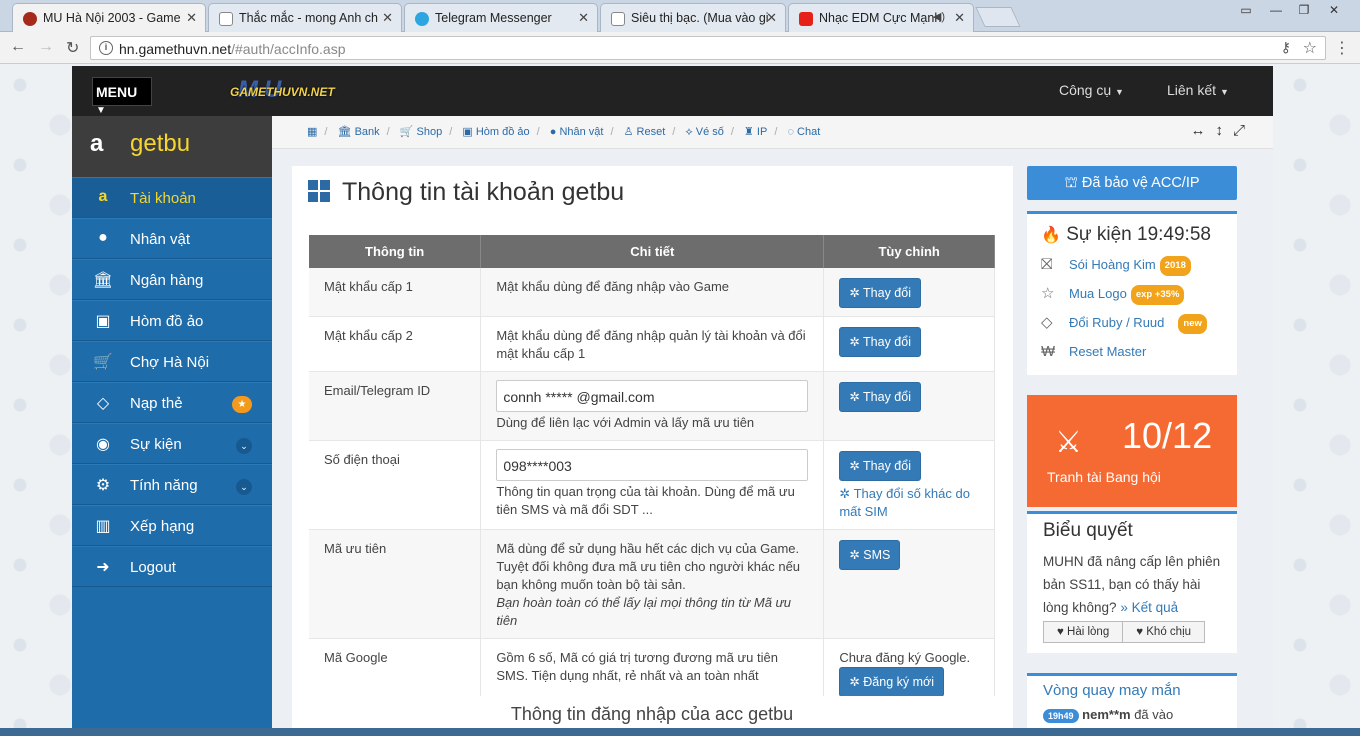  I want to click on speaker-icon: ◀), so click(939, 16).